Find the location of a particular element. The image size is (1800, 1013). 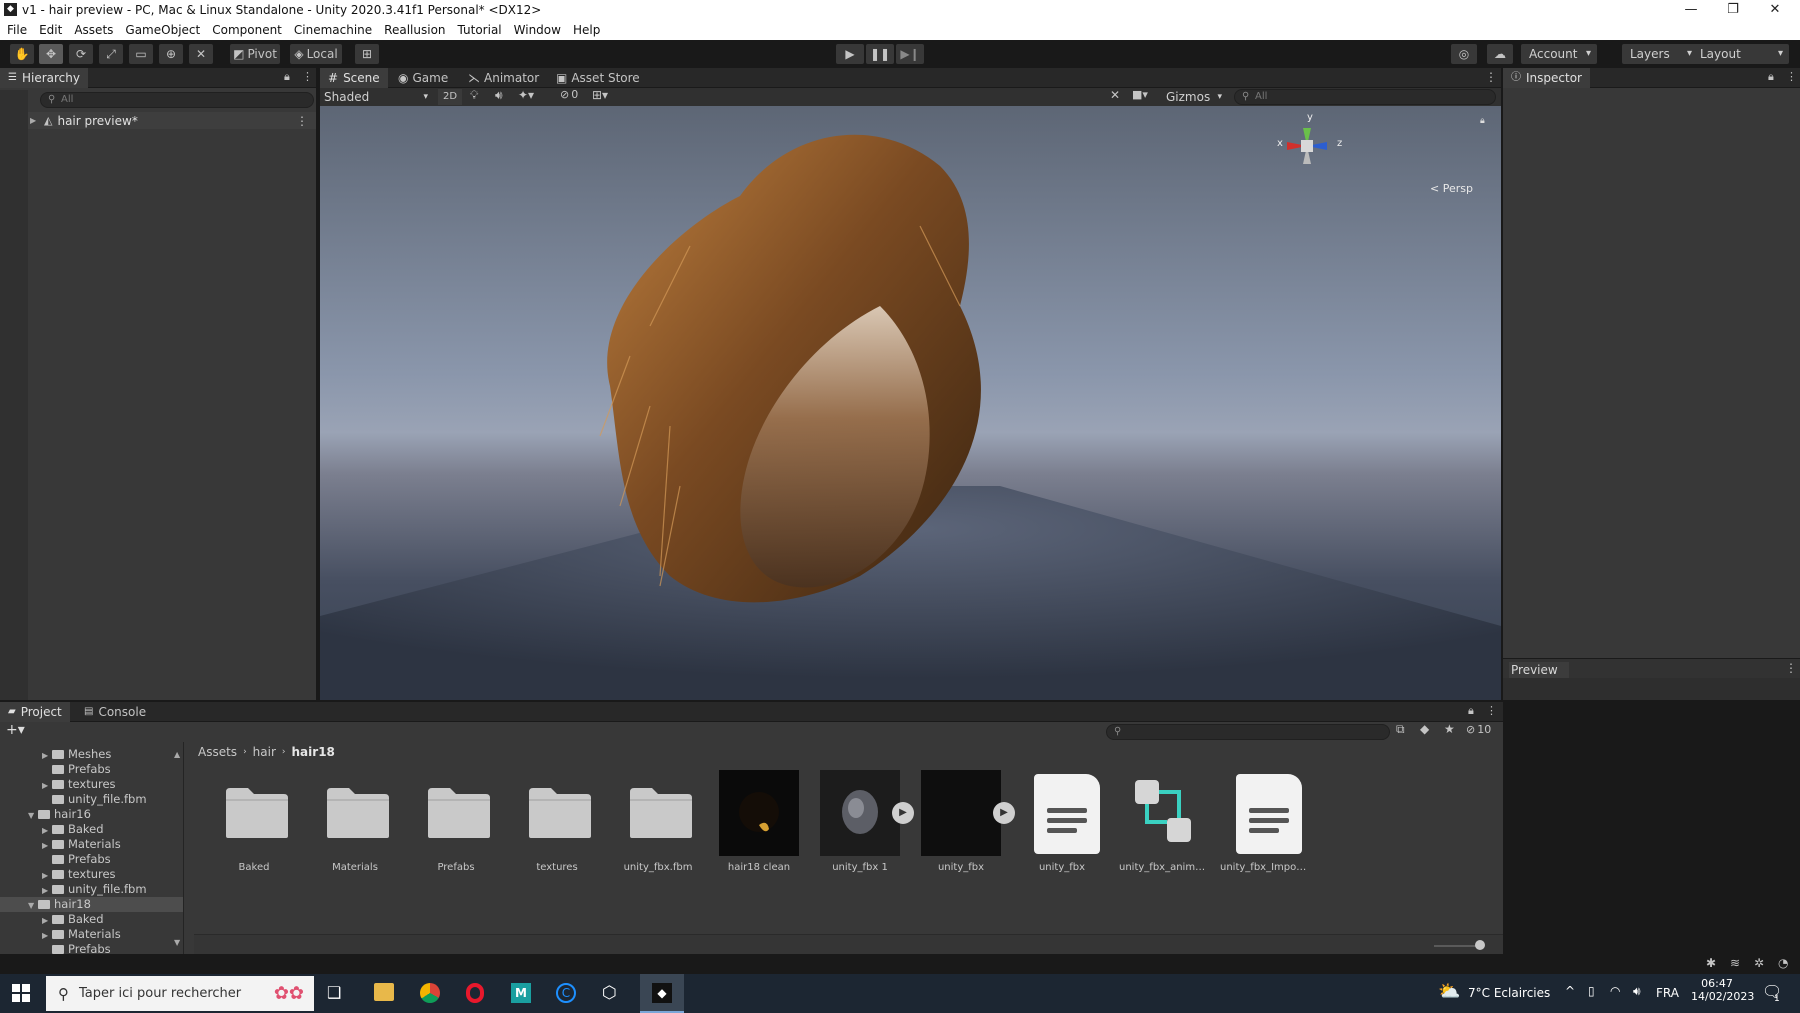

tree-scroll-thumb is located at coordinates (183, 885).